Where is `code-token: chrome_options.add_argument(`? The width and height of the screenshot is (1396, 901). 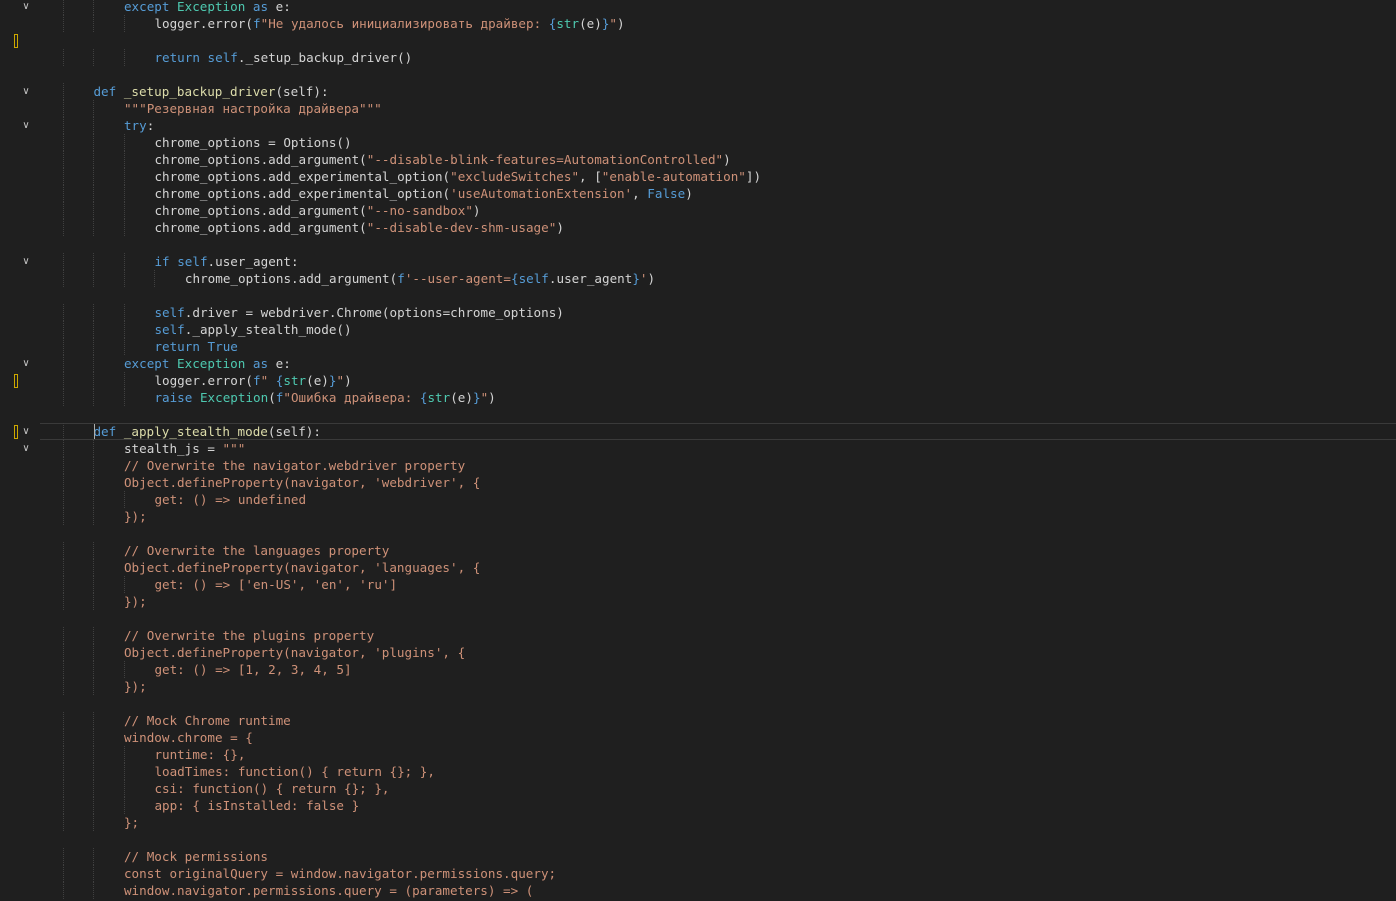
code-token: chrome_options.add_argument( is located at coordinates (291, 278).